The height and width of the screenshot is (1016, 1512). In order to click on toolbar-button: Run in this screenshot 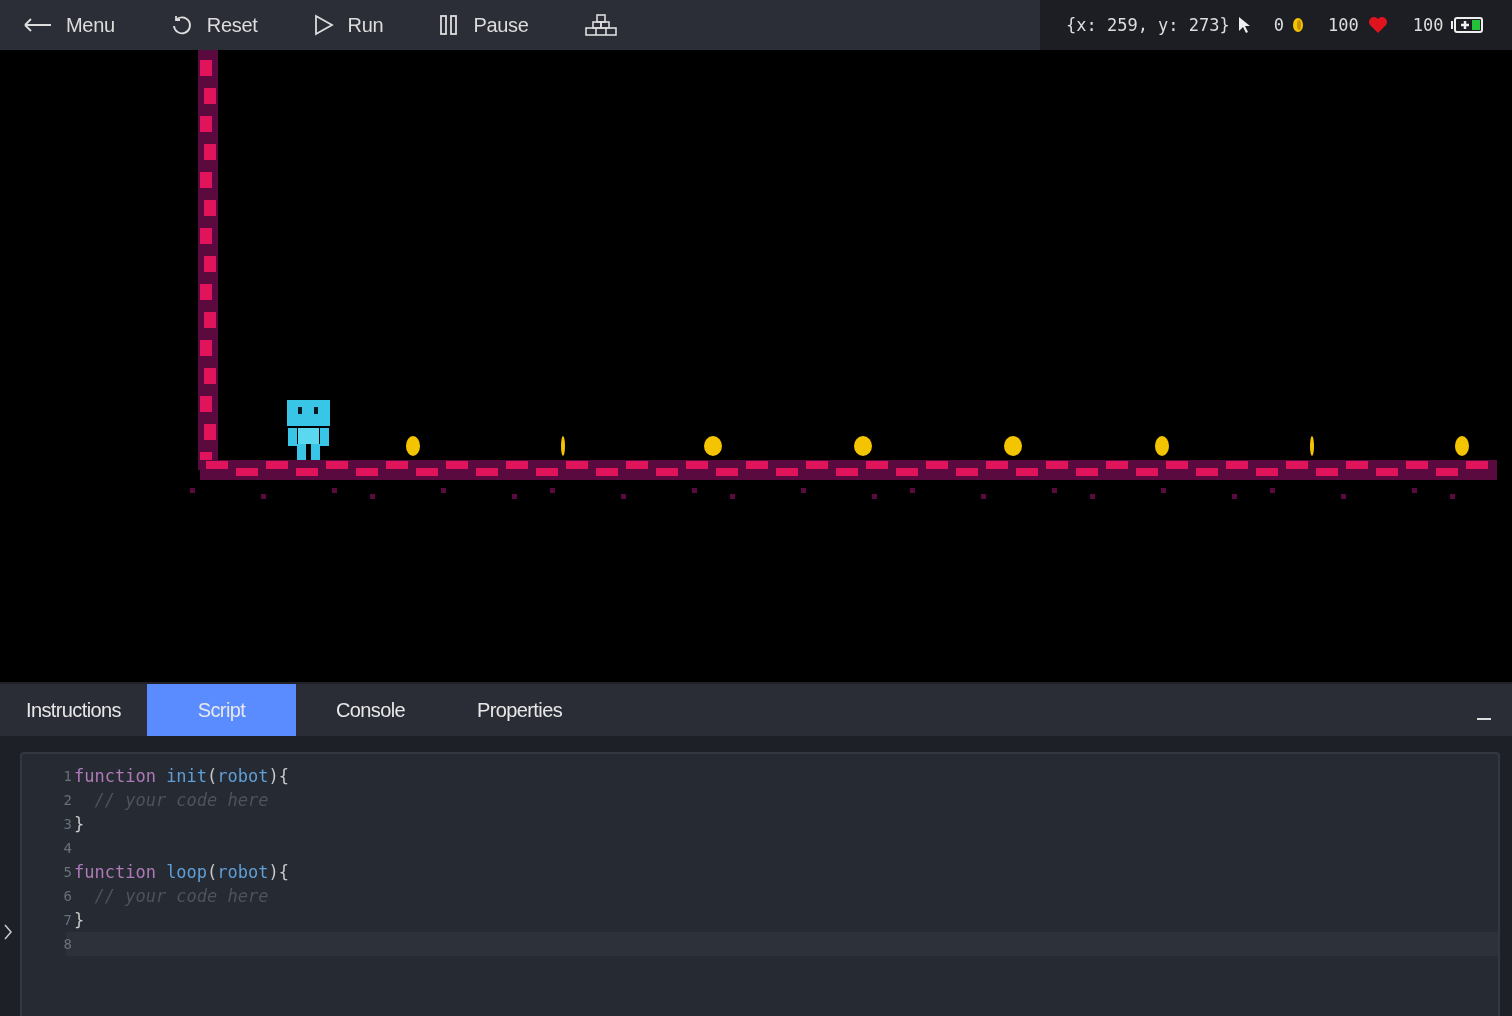, I will do `click(348, 25)`.